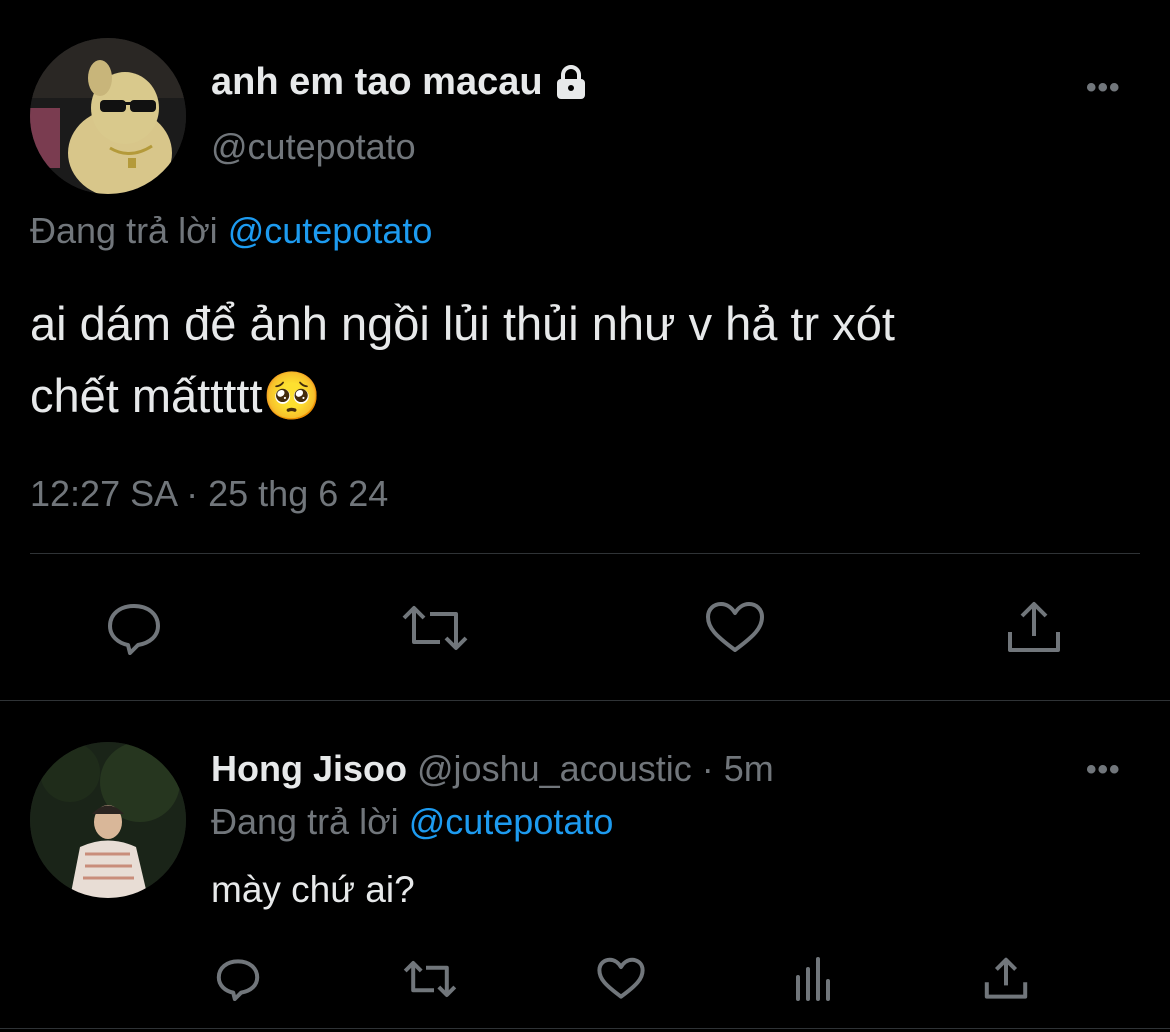 The image size is (1170, 1032). Describe the element at coordinates (585, 1028) in the screenshot. I see `divider-end` at that location.